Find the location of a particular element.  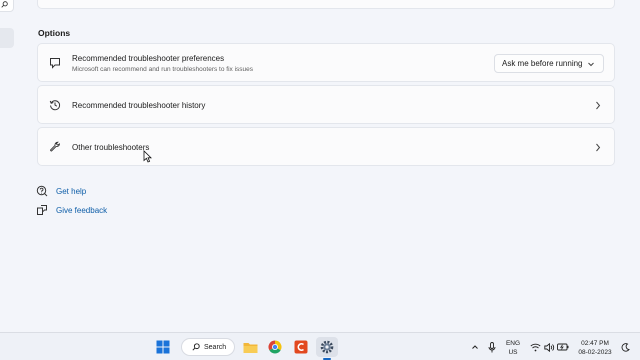

chrome-icon is located at coordinates (275, 347).